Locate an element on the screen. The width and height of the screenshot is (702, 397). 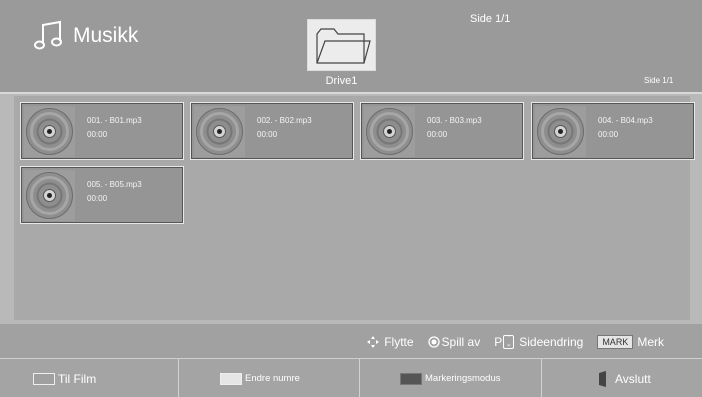
file-name: 002. - B02.mp3 is located at coordinates (284, 120).